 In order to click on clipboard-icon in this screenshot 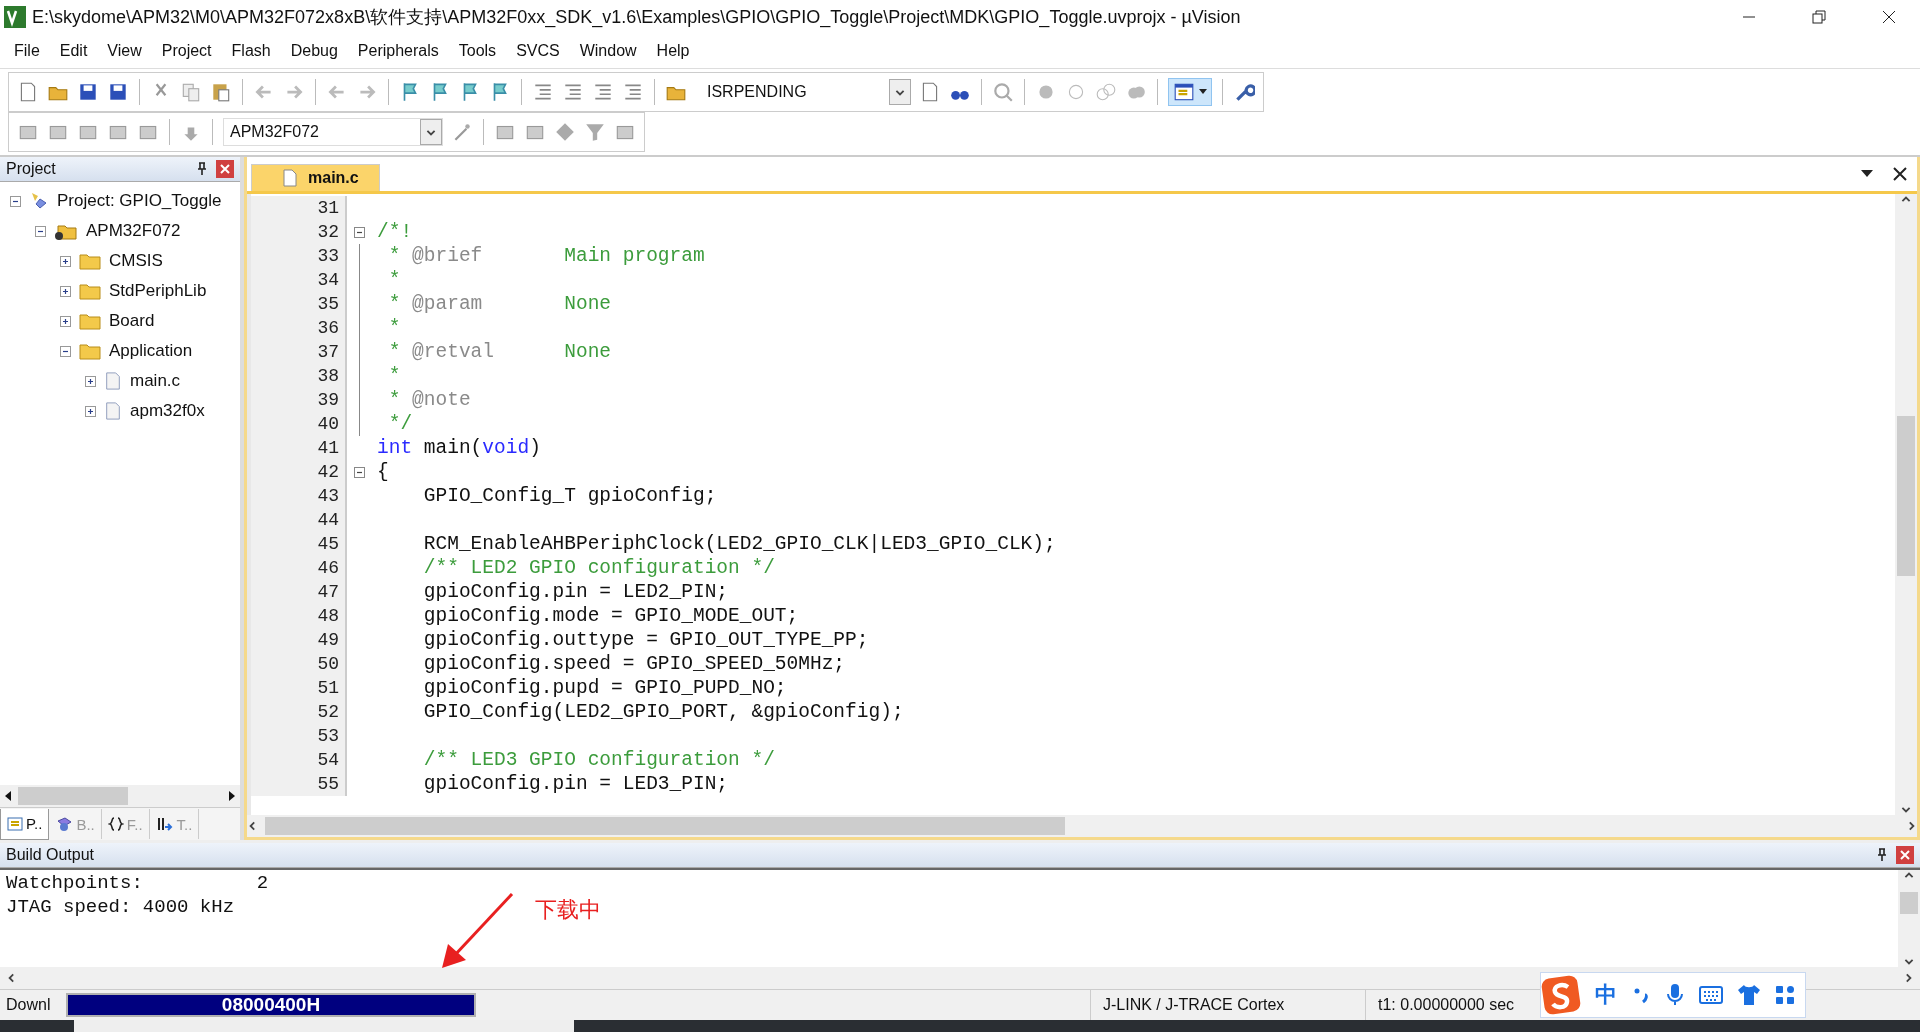, I will do `click(221, 92)`.